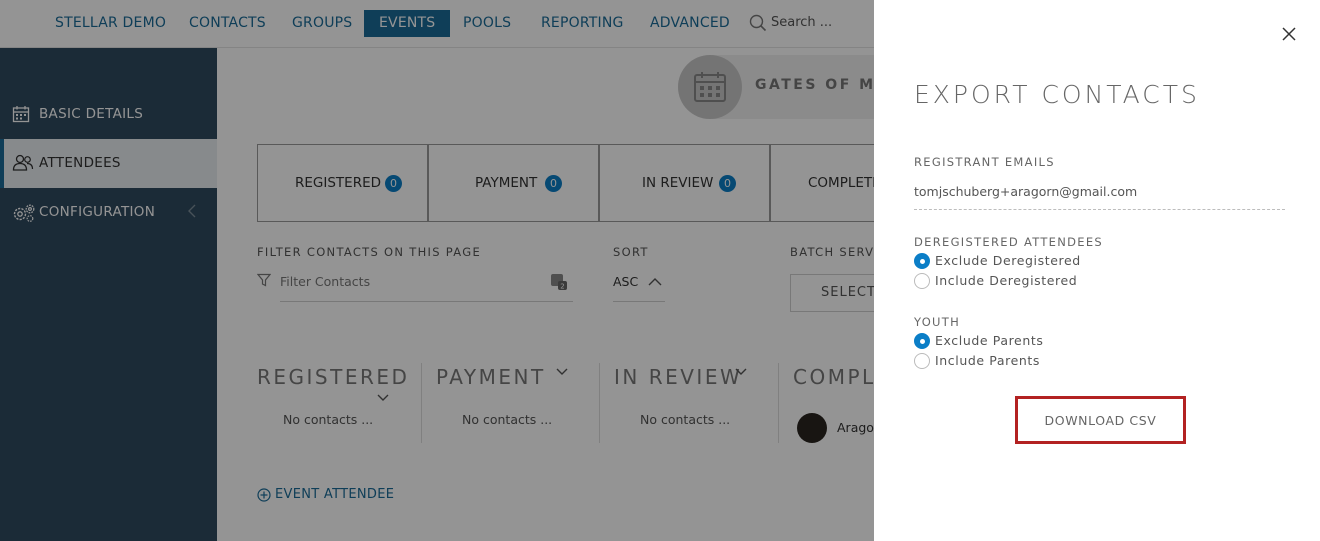 Image resolution: width=1320 pixels, height=541 pixels. What do you see at coordinates (1057, 94) in the screenshot?
I see `panel-title: EXPORT CONTACTS` at bounding box center [1057, 94].